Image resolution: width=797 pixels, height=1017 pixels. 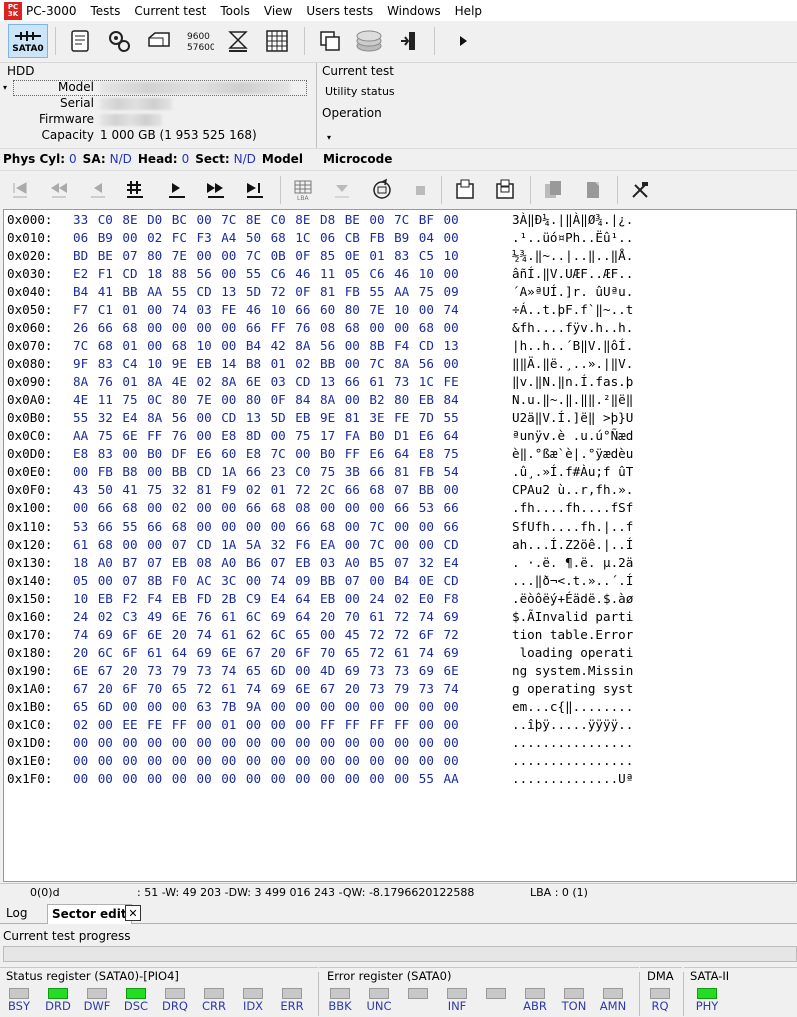 I want to click on hex-byte: 8A, so click(x=401, y=364).